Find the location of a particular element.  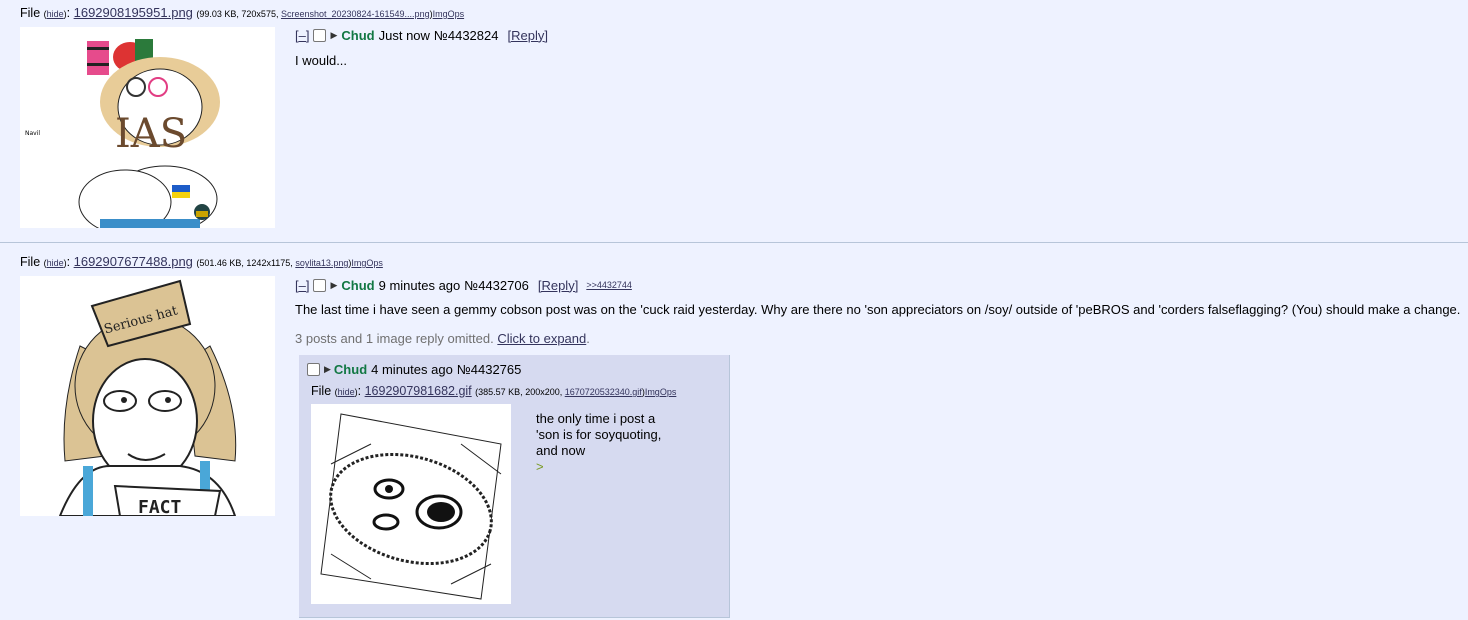

expand-link: Click to expand is located at coordinates (541, 338).